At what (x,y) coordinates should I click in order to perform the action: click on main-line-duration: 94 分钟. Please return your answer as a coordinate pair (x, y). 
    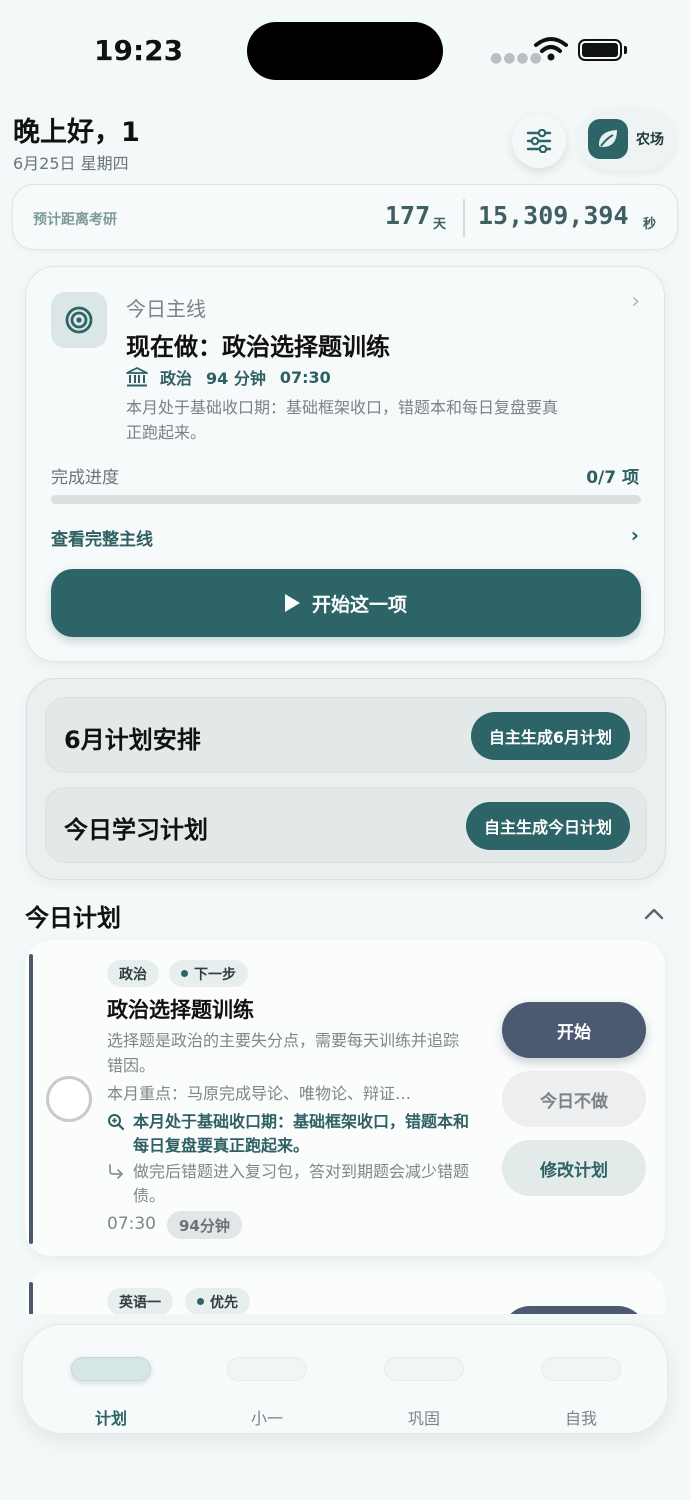
    Looking at the image, I should click on (236, 378).